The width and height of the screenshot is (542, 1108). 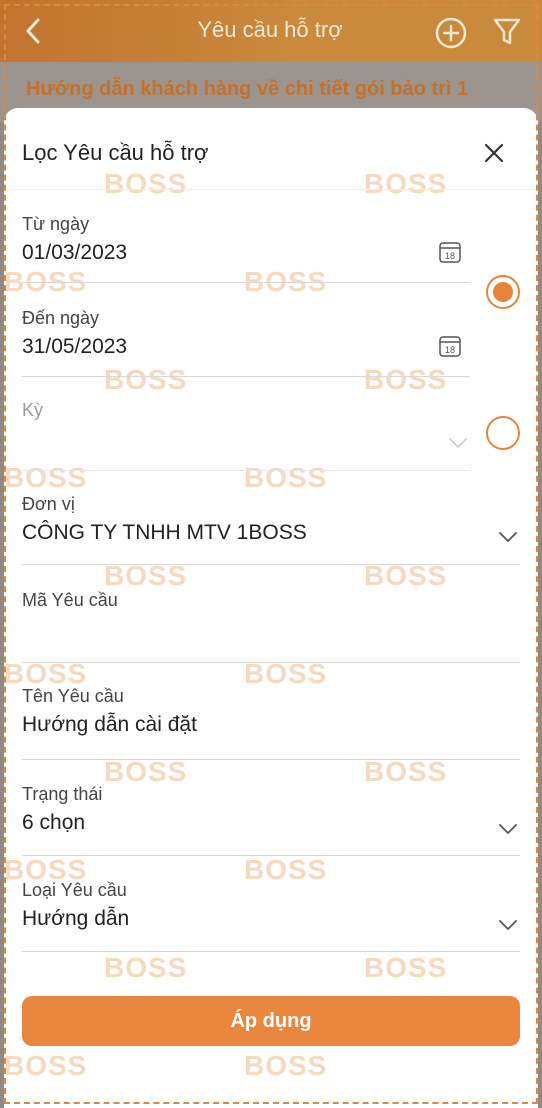 What do you see at coordinates (271, 1021) in the screenshot?
I see `apply-button: Áp dụng` at bounding box center [271, 1021].